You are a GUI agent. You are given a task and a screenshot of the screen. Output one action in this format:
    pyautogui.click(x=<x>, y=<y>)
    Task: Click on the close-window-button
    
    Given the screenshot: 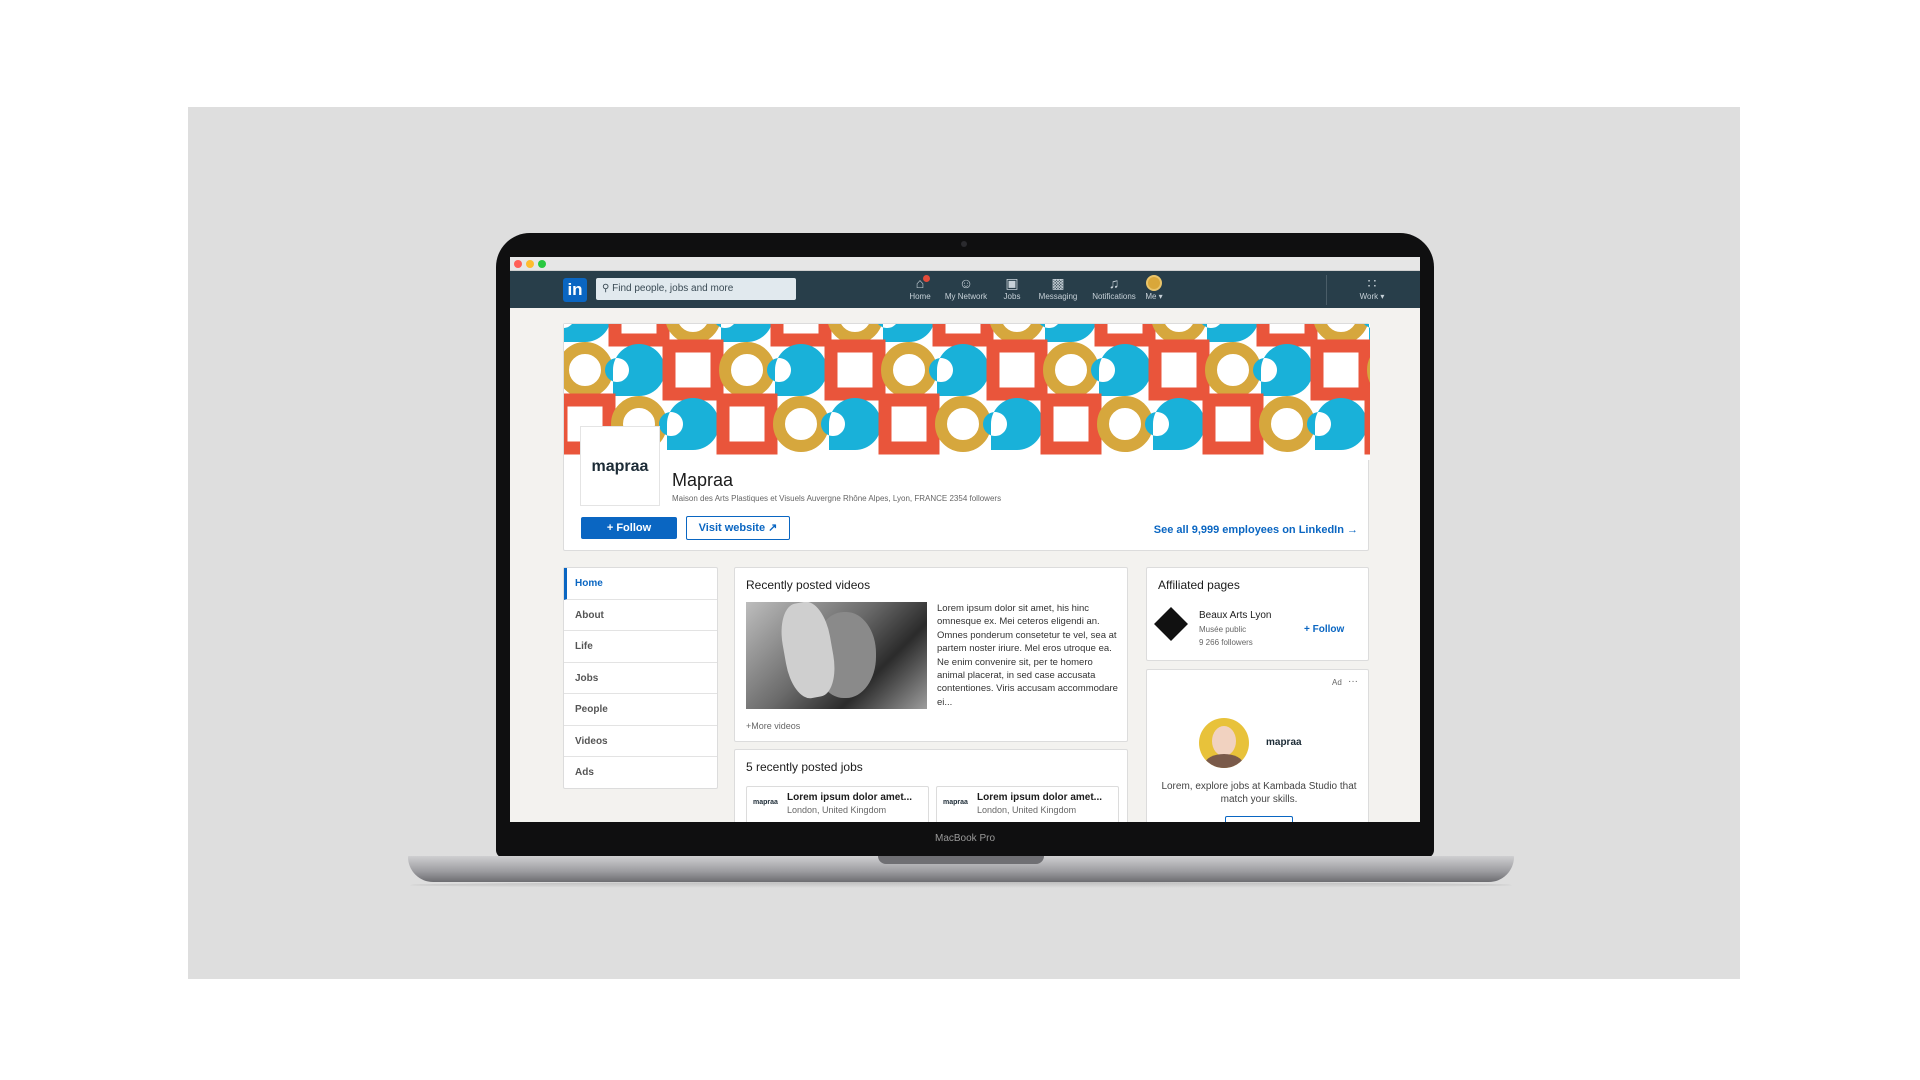 What is the action you would take?
    pyautogui.click(x=518, y=264)
    